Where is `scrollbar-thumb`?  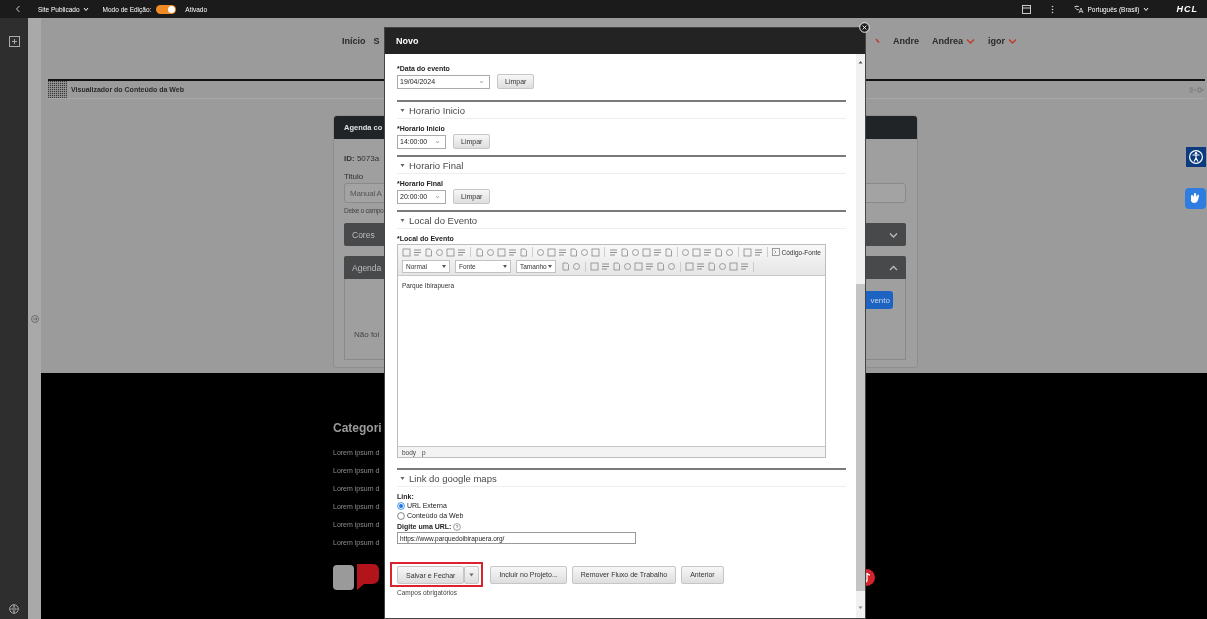
scrollbar-thumb is located at coordinates (860, 437).